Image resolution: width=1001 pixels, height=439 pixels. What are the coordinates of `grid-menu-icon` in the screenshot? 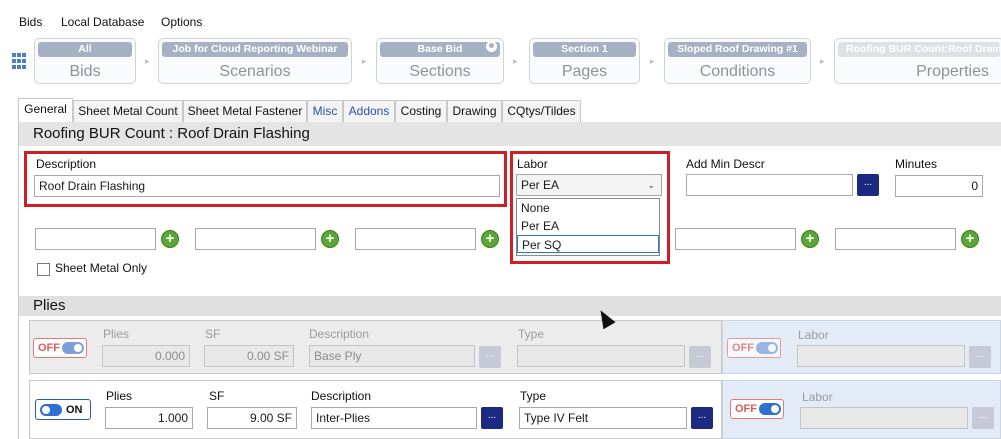 It's located at (19, 61).